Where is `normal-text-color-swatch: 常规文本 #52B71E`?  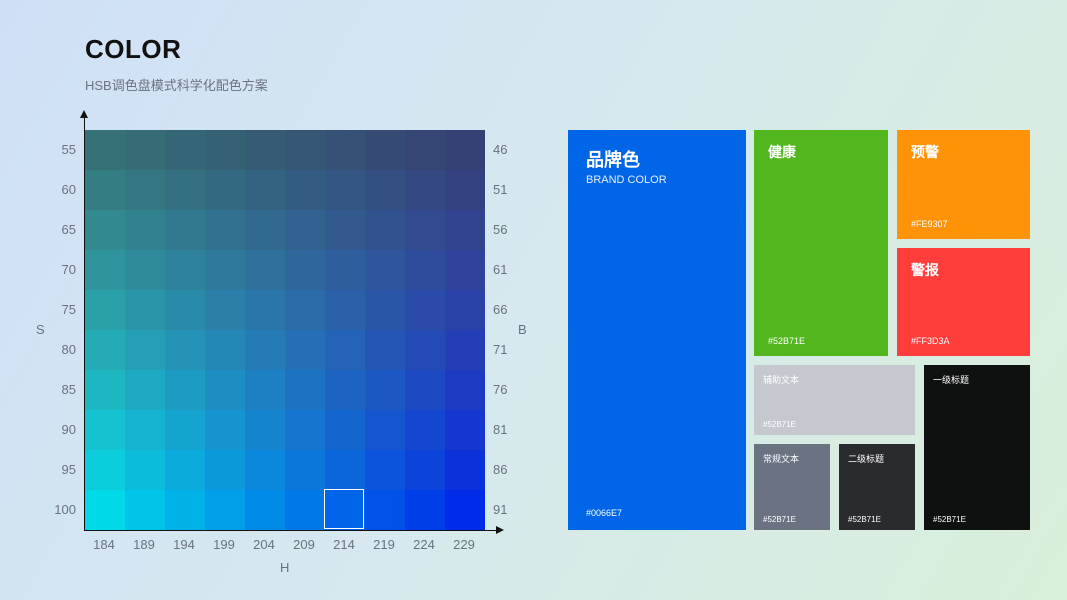
normal-text-color-swatch: 常规文本 #52B71E is located at coordinates (792, 487).